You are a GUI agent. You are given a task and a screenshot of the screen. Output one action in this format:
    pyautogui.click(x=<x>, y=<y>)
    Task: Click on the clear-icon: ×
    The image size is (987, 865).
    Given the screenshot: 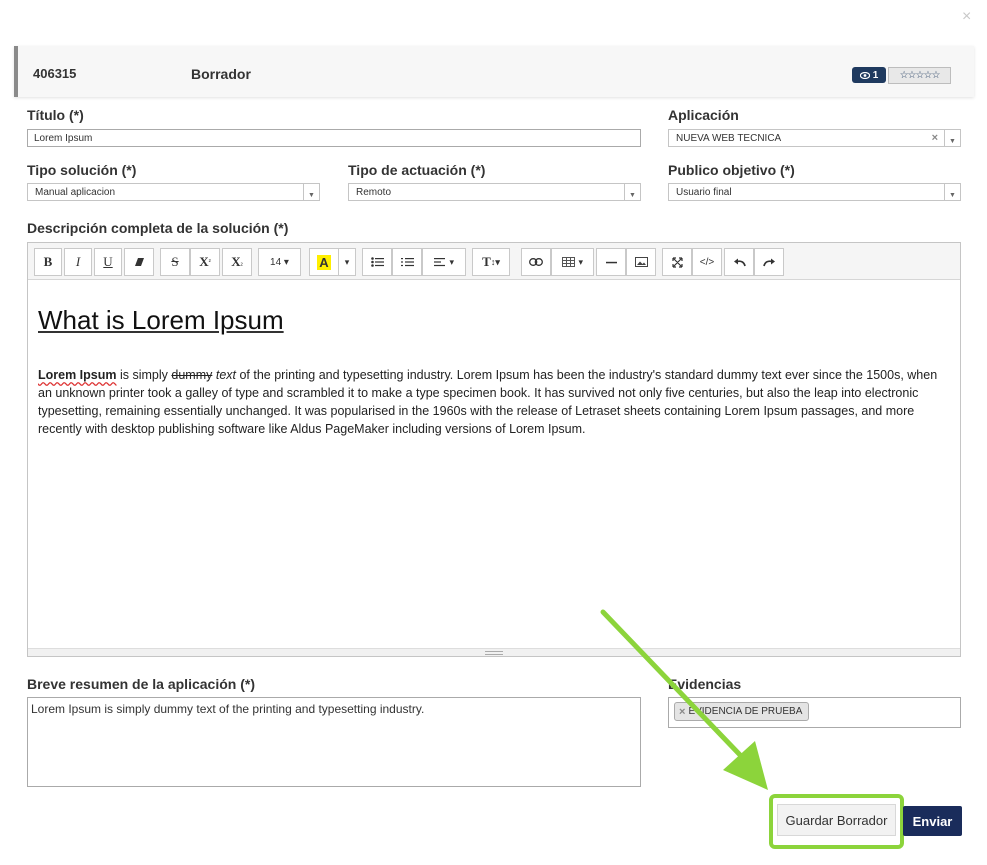 What is the action you would take?
    pyautogui.click(x=935, y=138)
    